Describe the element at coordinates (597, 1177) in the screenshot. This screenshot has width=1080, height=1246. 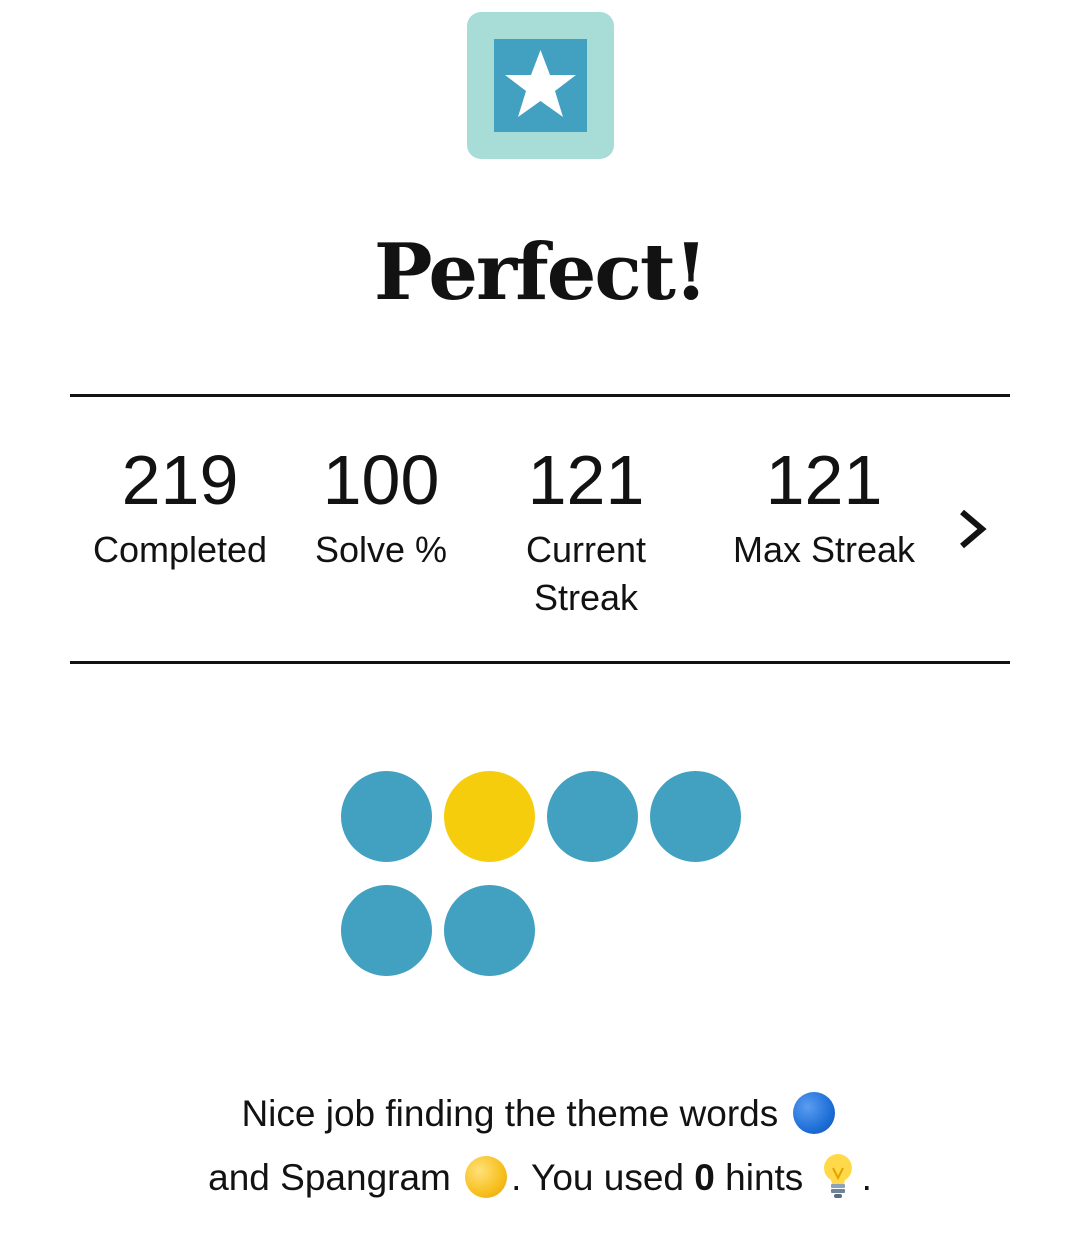
I see `message-part3: . You used` at that location.